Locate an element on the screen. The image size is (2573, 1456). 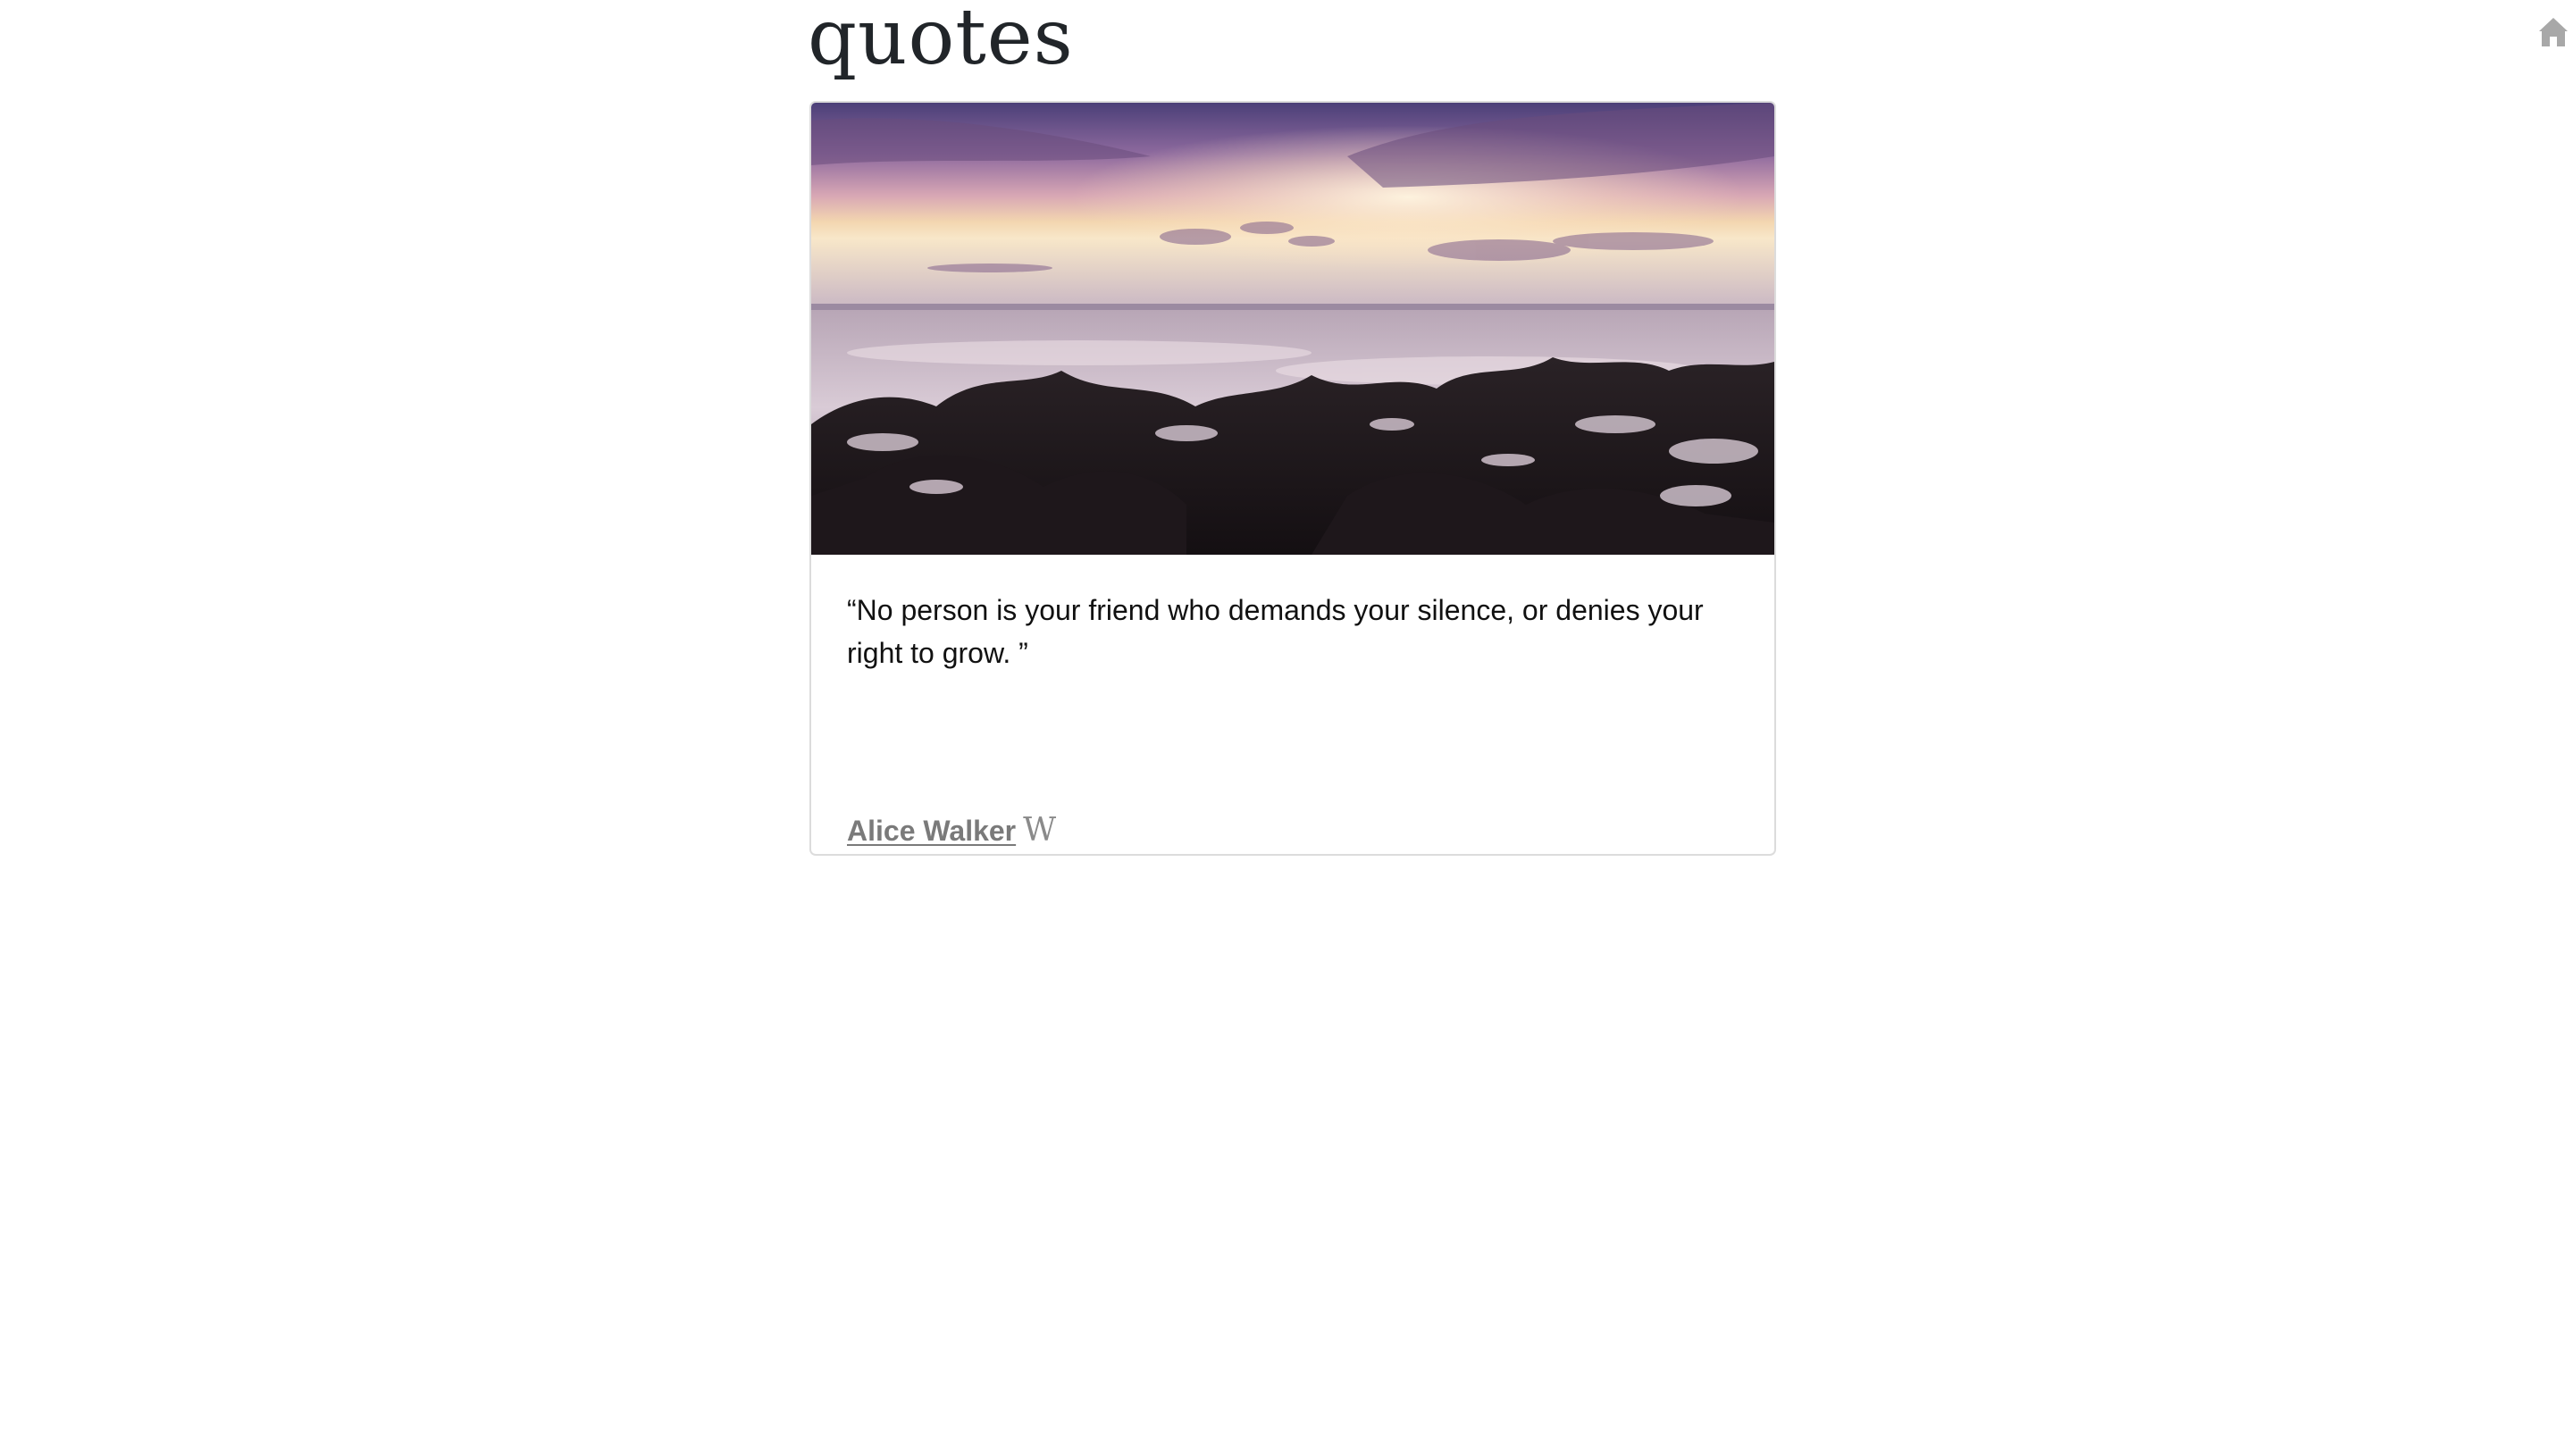
home-icon is located at coordinates (2553, 32).